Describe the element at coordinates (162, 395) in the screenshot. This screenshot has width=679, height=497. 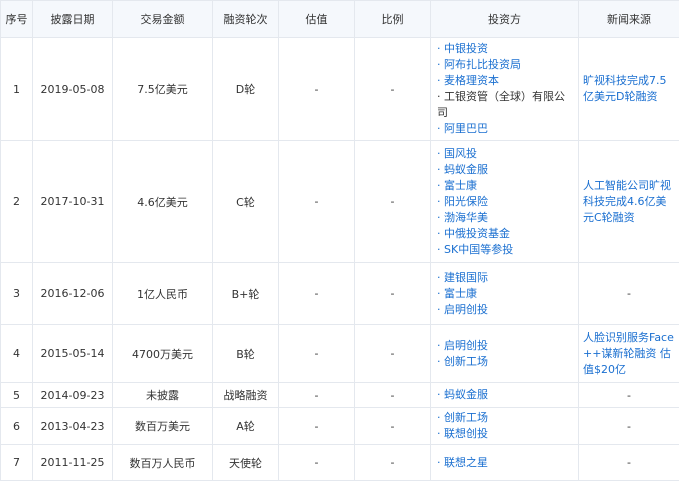
I see `deal-amount: 未披露` at that location.